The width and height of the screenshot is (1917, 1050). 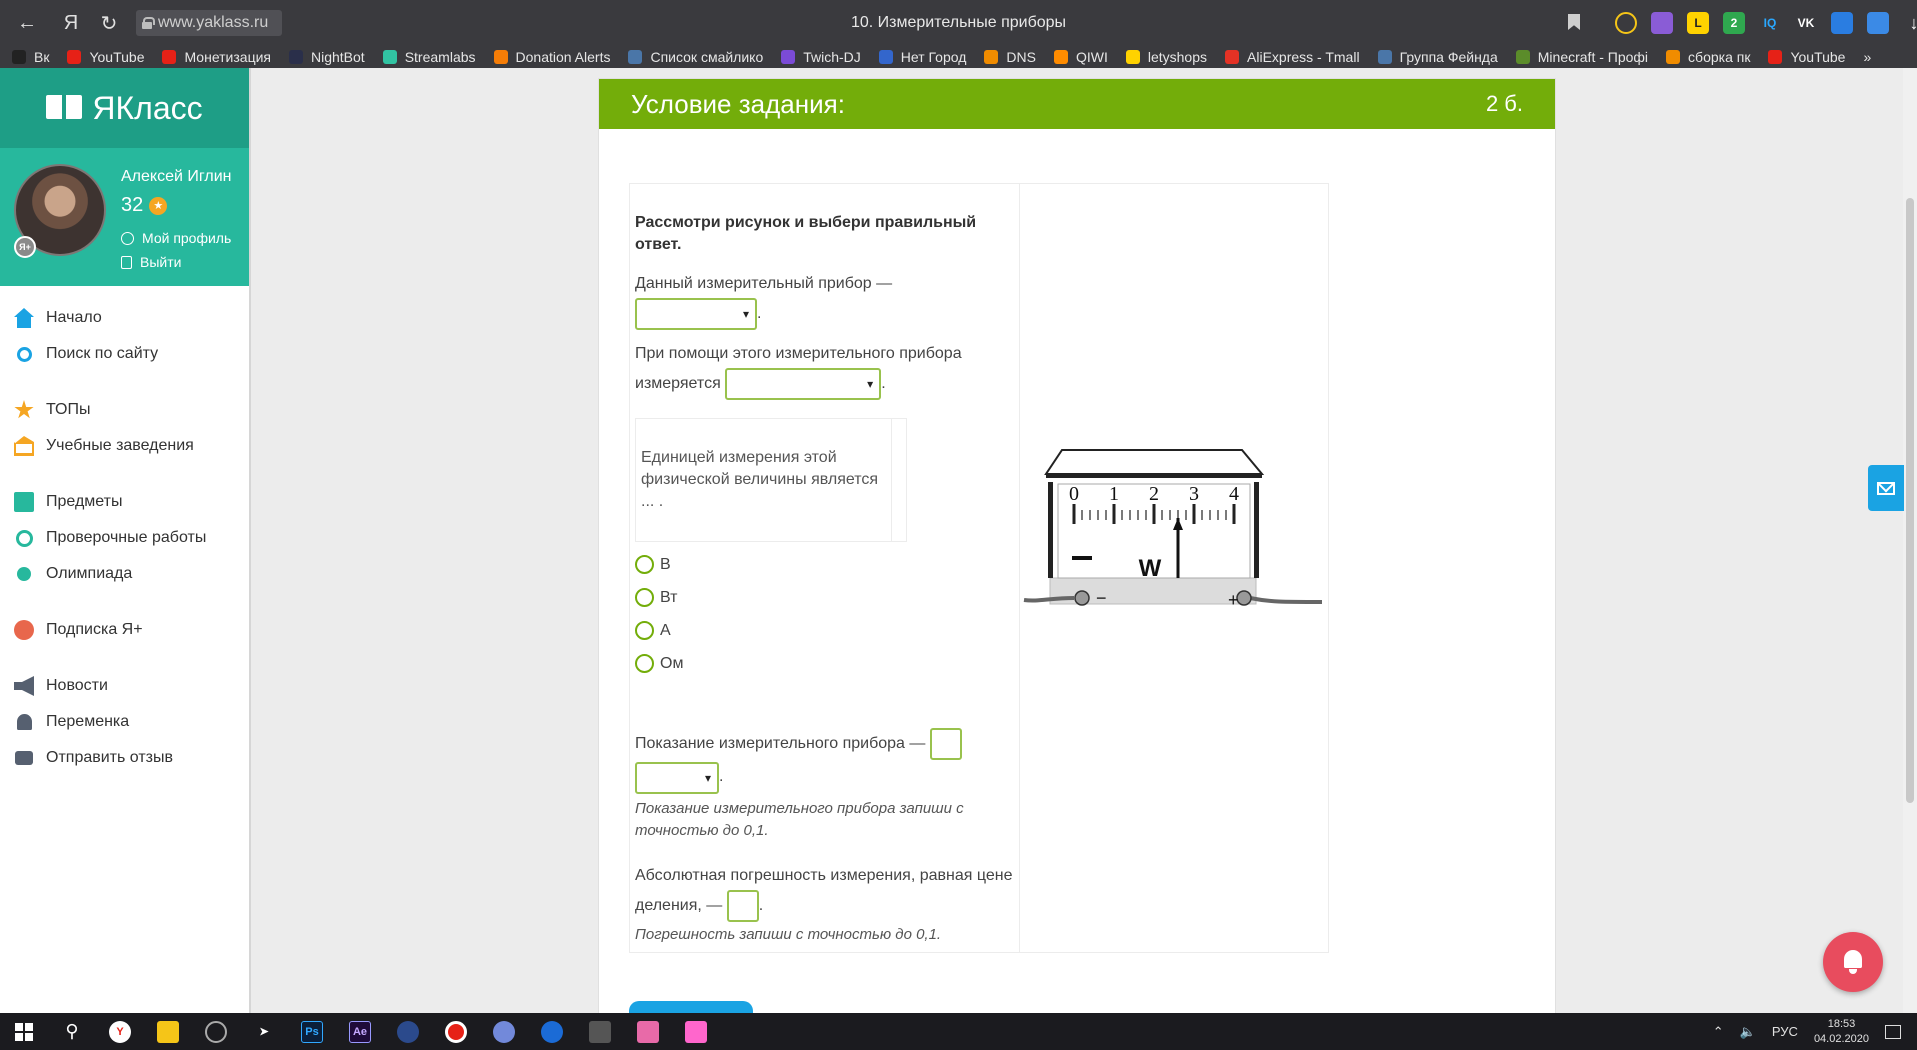 What do you see at coordinates (27, 23) in the screenshot?
I see `back-button: ←` at bounding box center [27, 23].